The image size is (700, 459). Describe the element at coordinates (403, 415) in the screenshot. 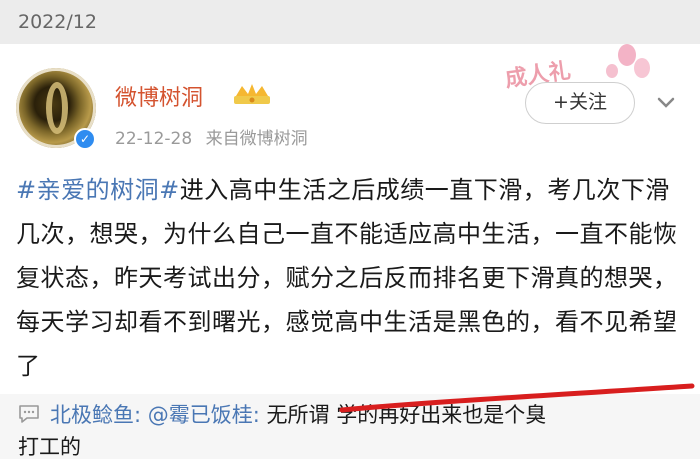

I see `comment-content: 无所谓 学的再好出来也是个臭` at that location.